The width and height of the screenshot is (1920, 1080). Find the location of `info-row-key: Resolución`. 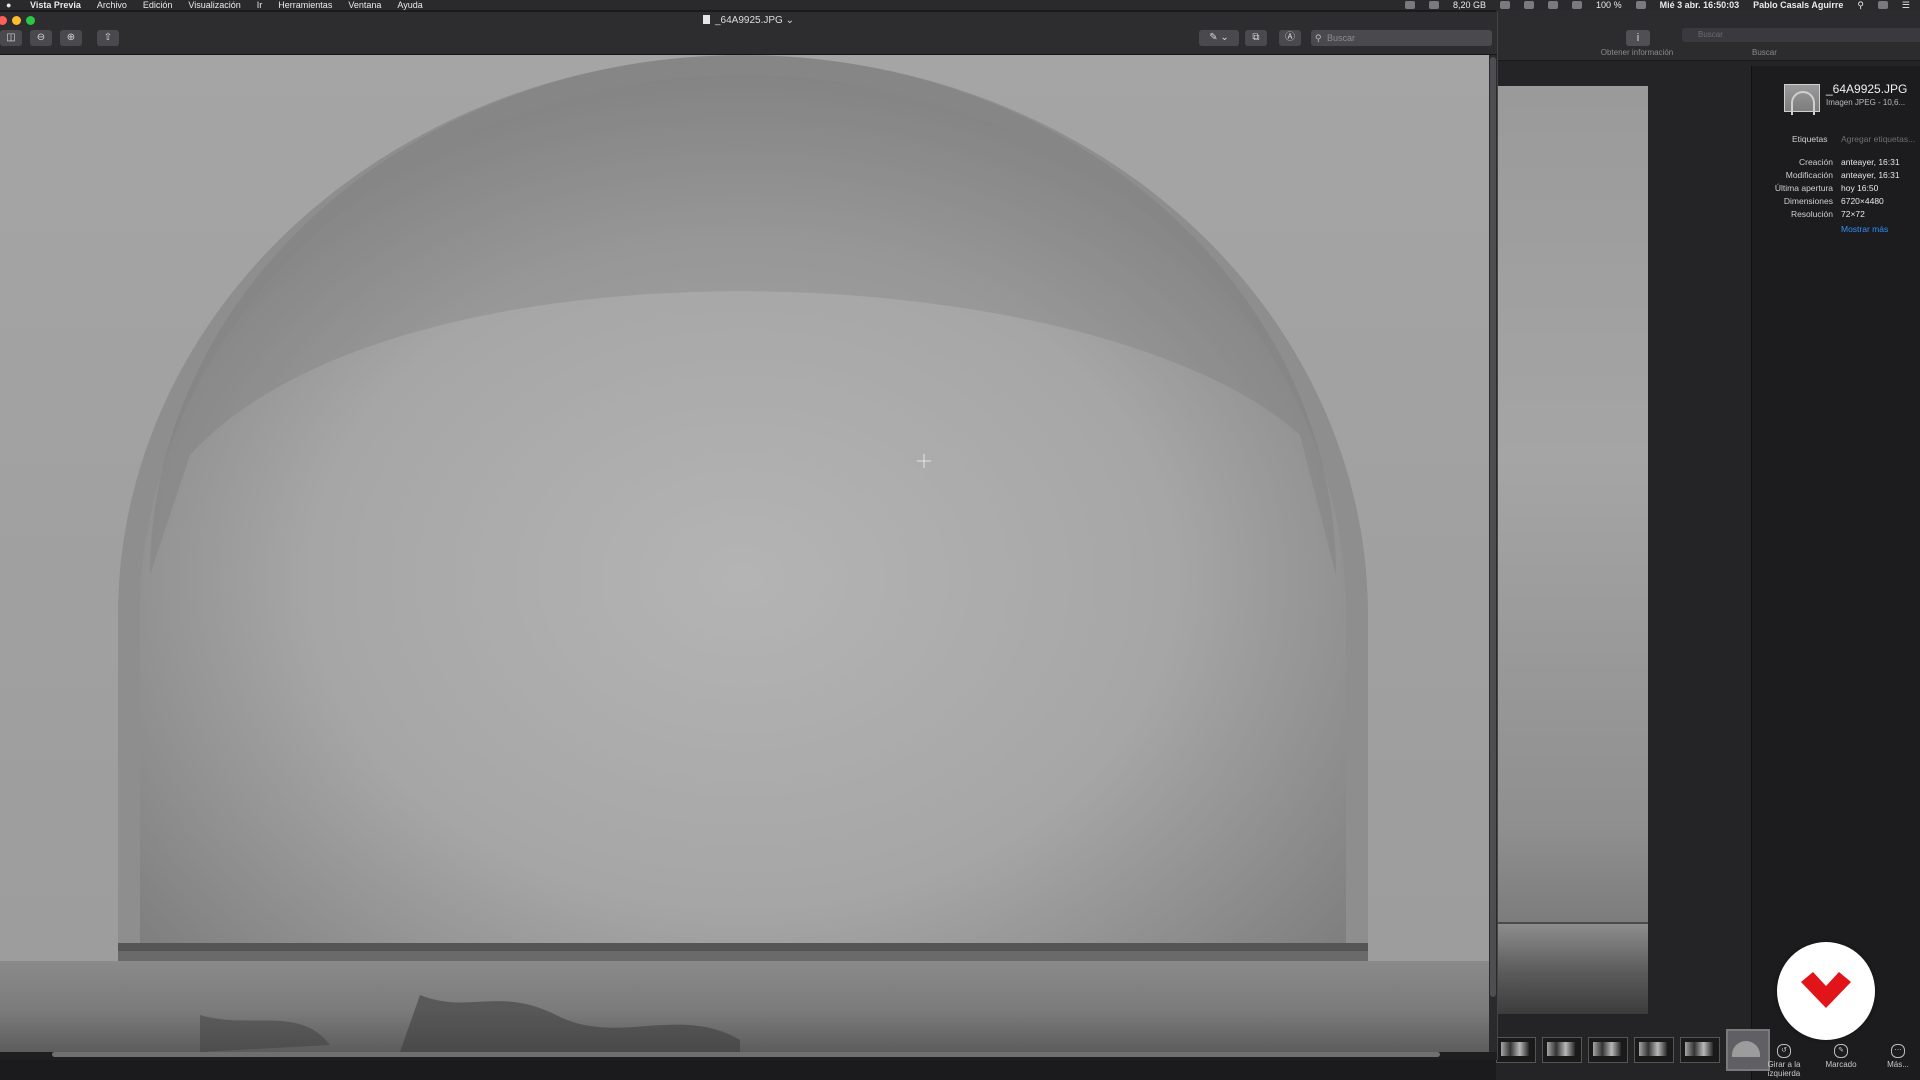

info-row-key: Resolución is located at coordinates (1811, 214).